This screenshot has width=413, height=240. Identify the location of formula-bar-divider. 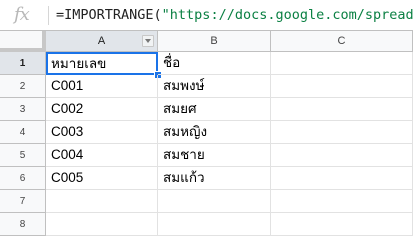
(48, 15).